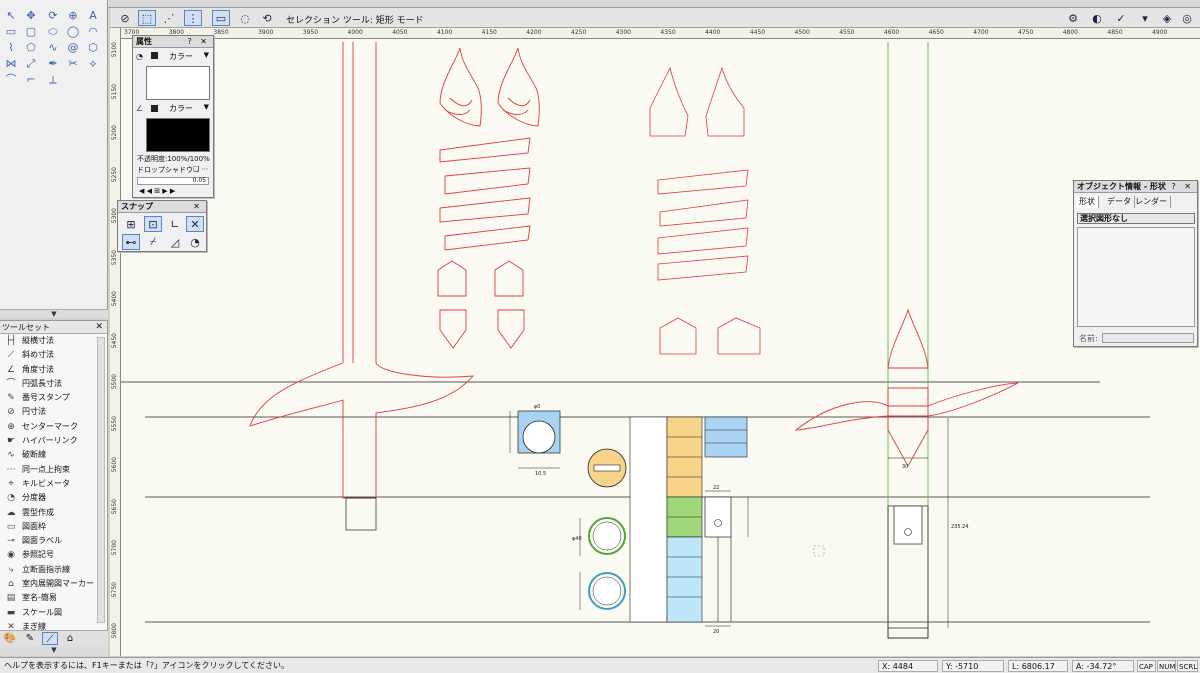 This screenshot has height=673, width=1200. Describe the element at coordinates (178, 135) in the screenshot. I see `pen-preview` at that location.